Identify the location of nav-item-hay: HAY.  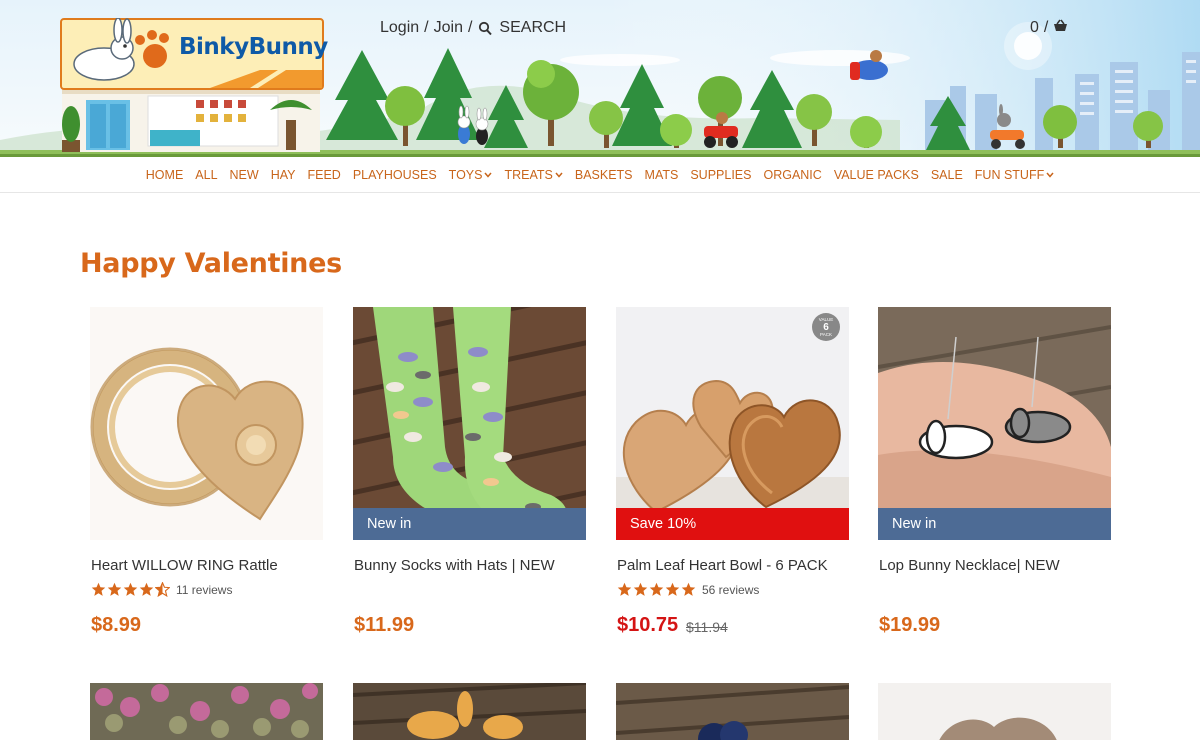
(283, 175).